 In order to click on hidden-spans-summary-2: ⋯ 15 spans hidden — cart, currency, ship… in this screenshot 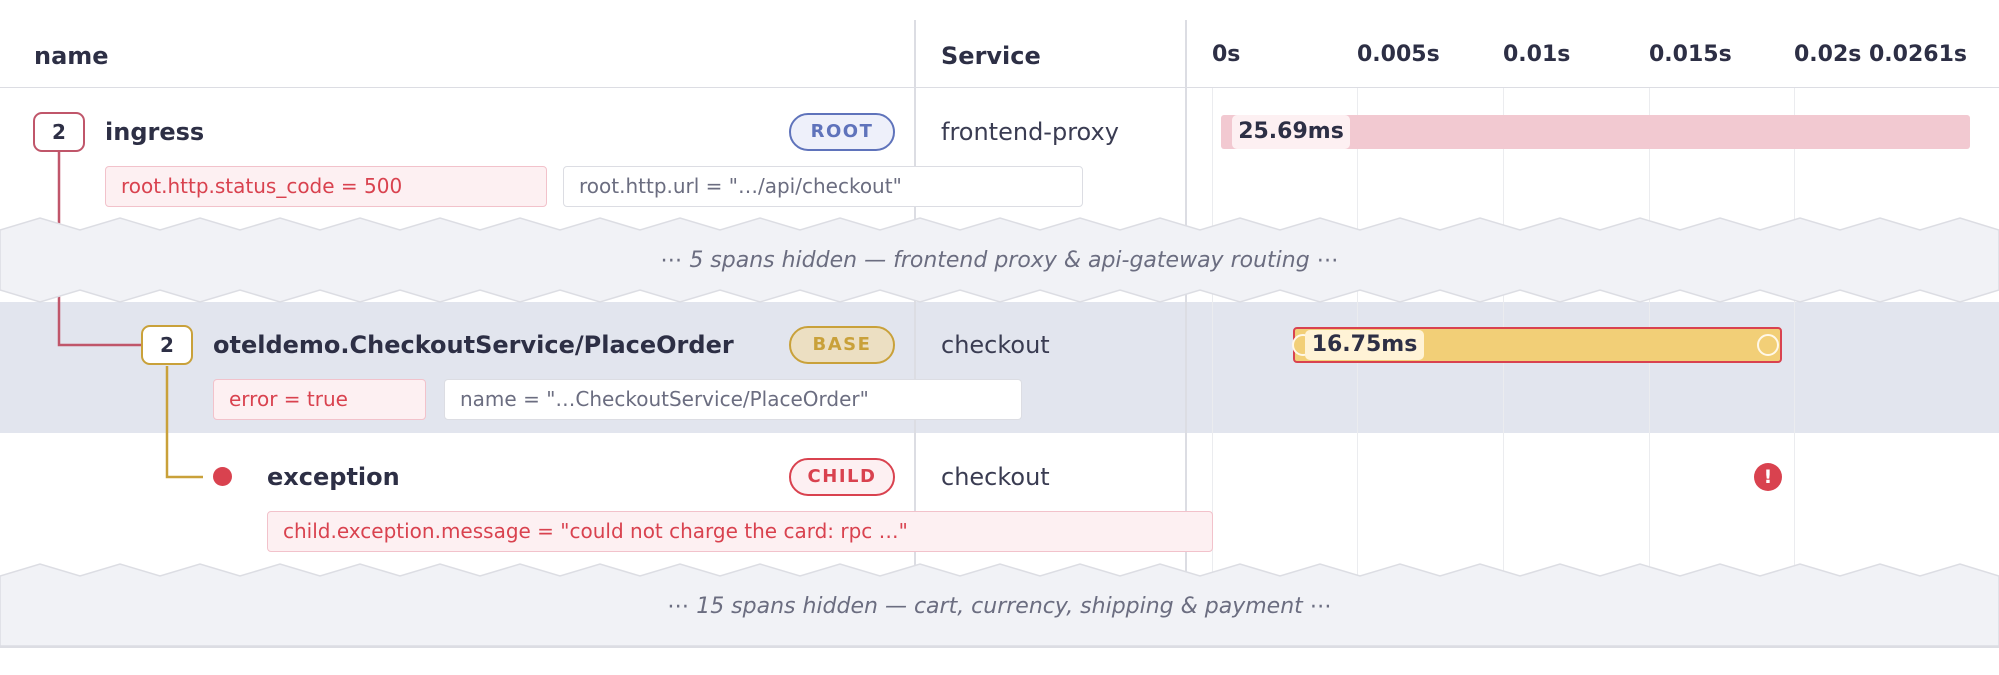, I will do `click(999, 606)`.